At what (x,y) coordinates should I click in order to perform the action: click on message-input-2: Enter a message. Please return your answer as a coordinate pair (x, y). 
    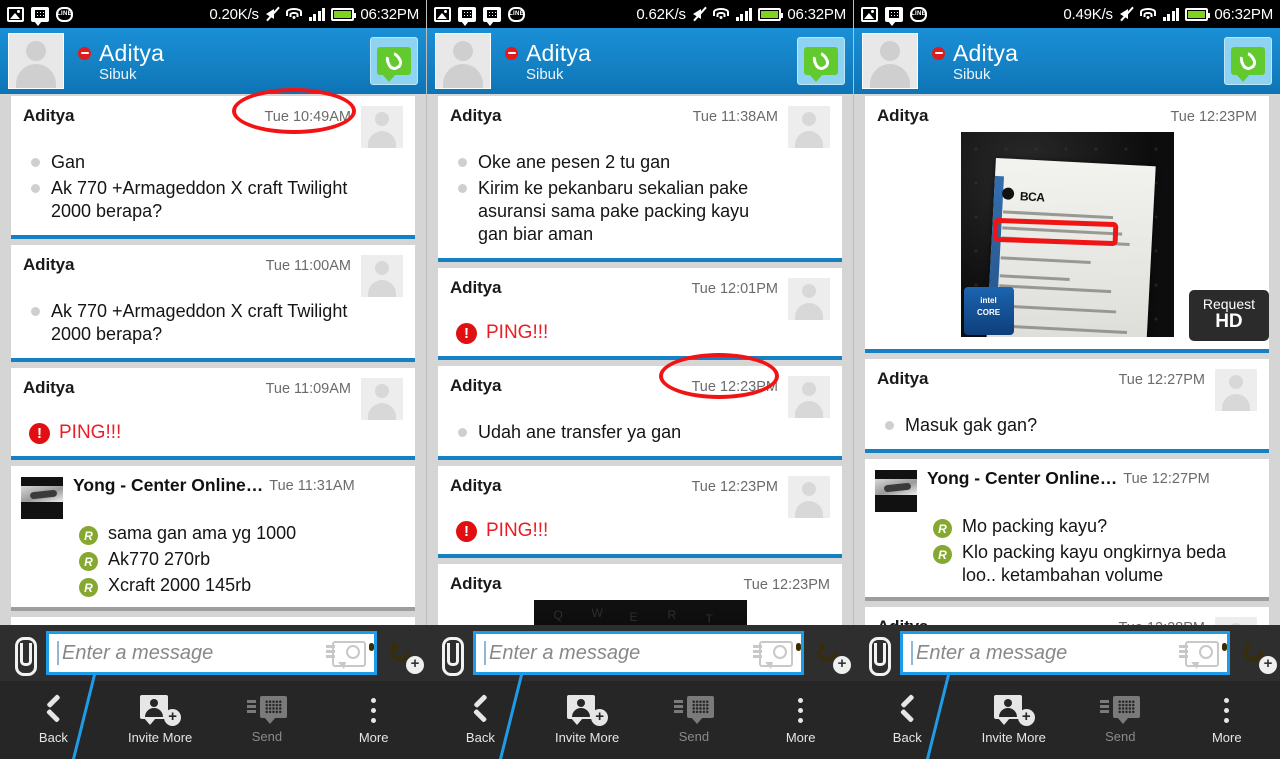
    Looking at the image, I should click on (638, 653).